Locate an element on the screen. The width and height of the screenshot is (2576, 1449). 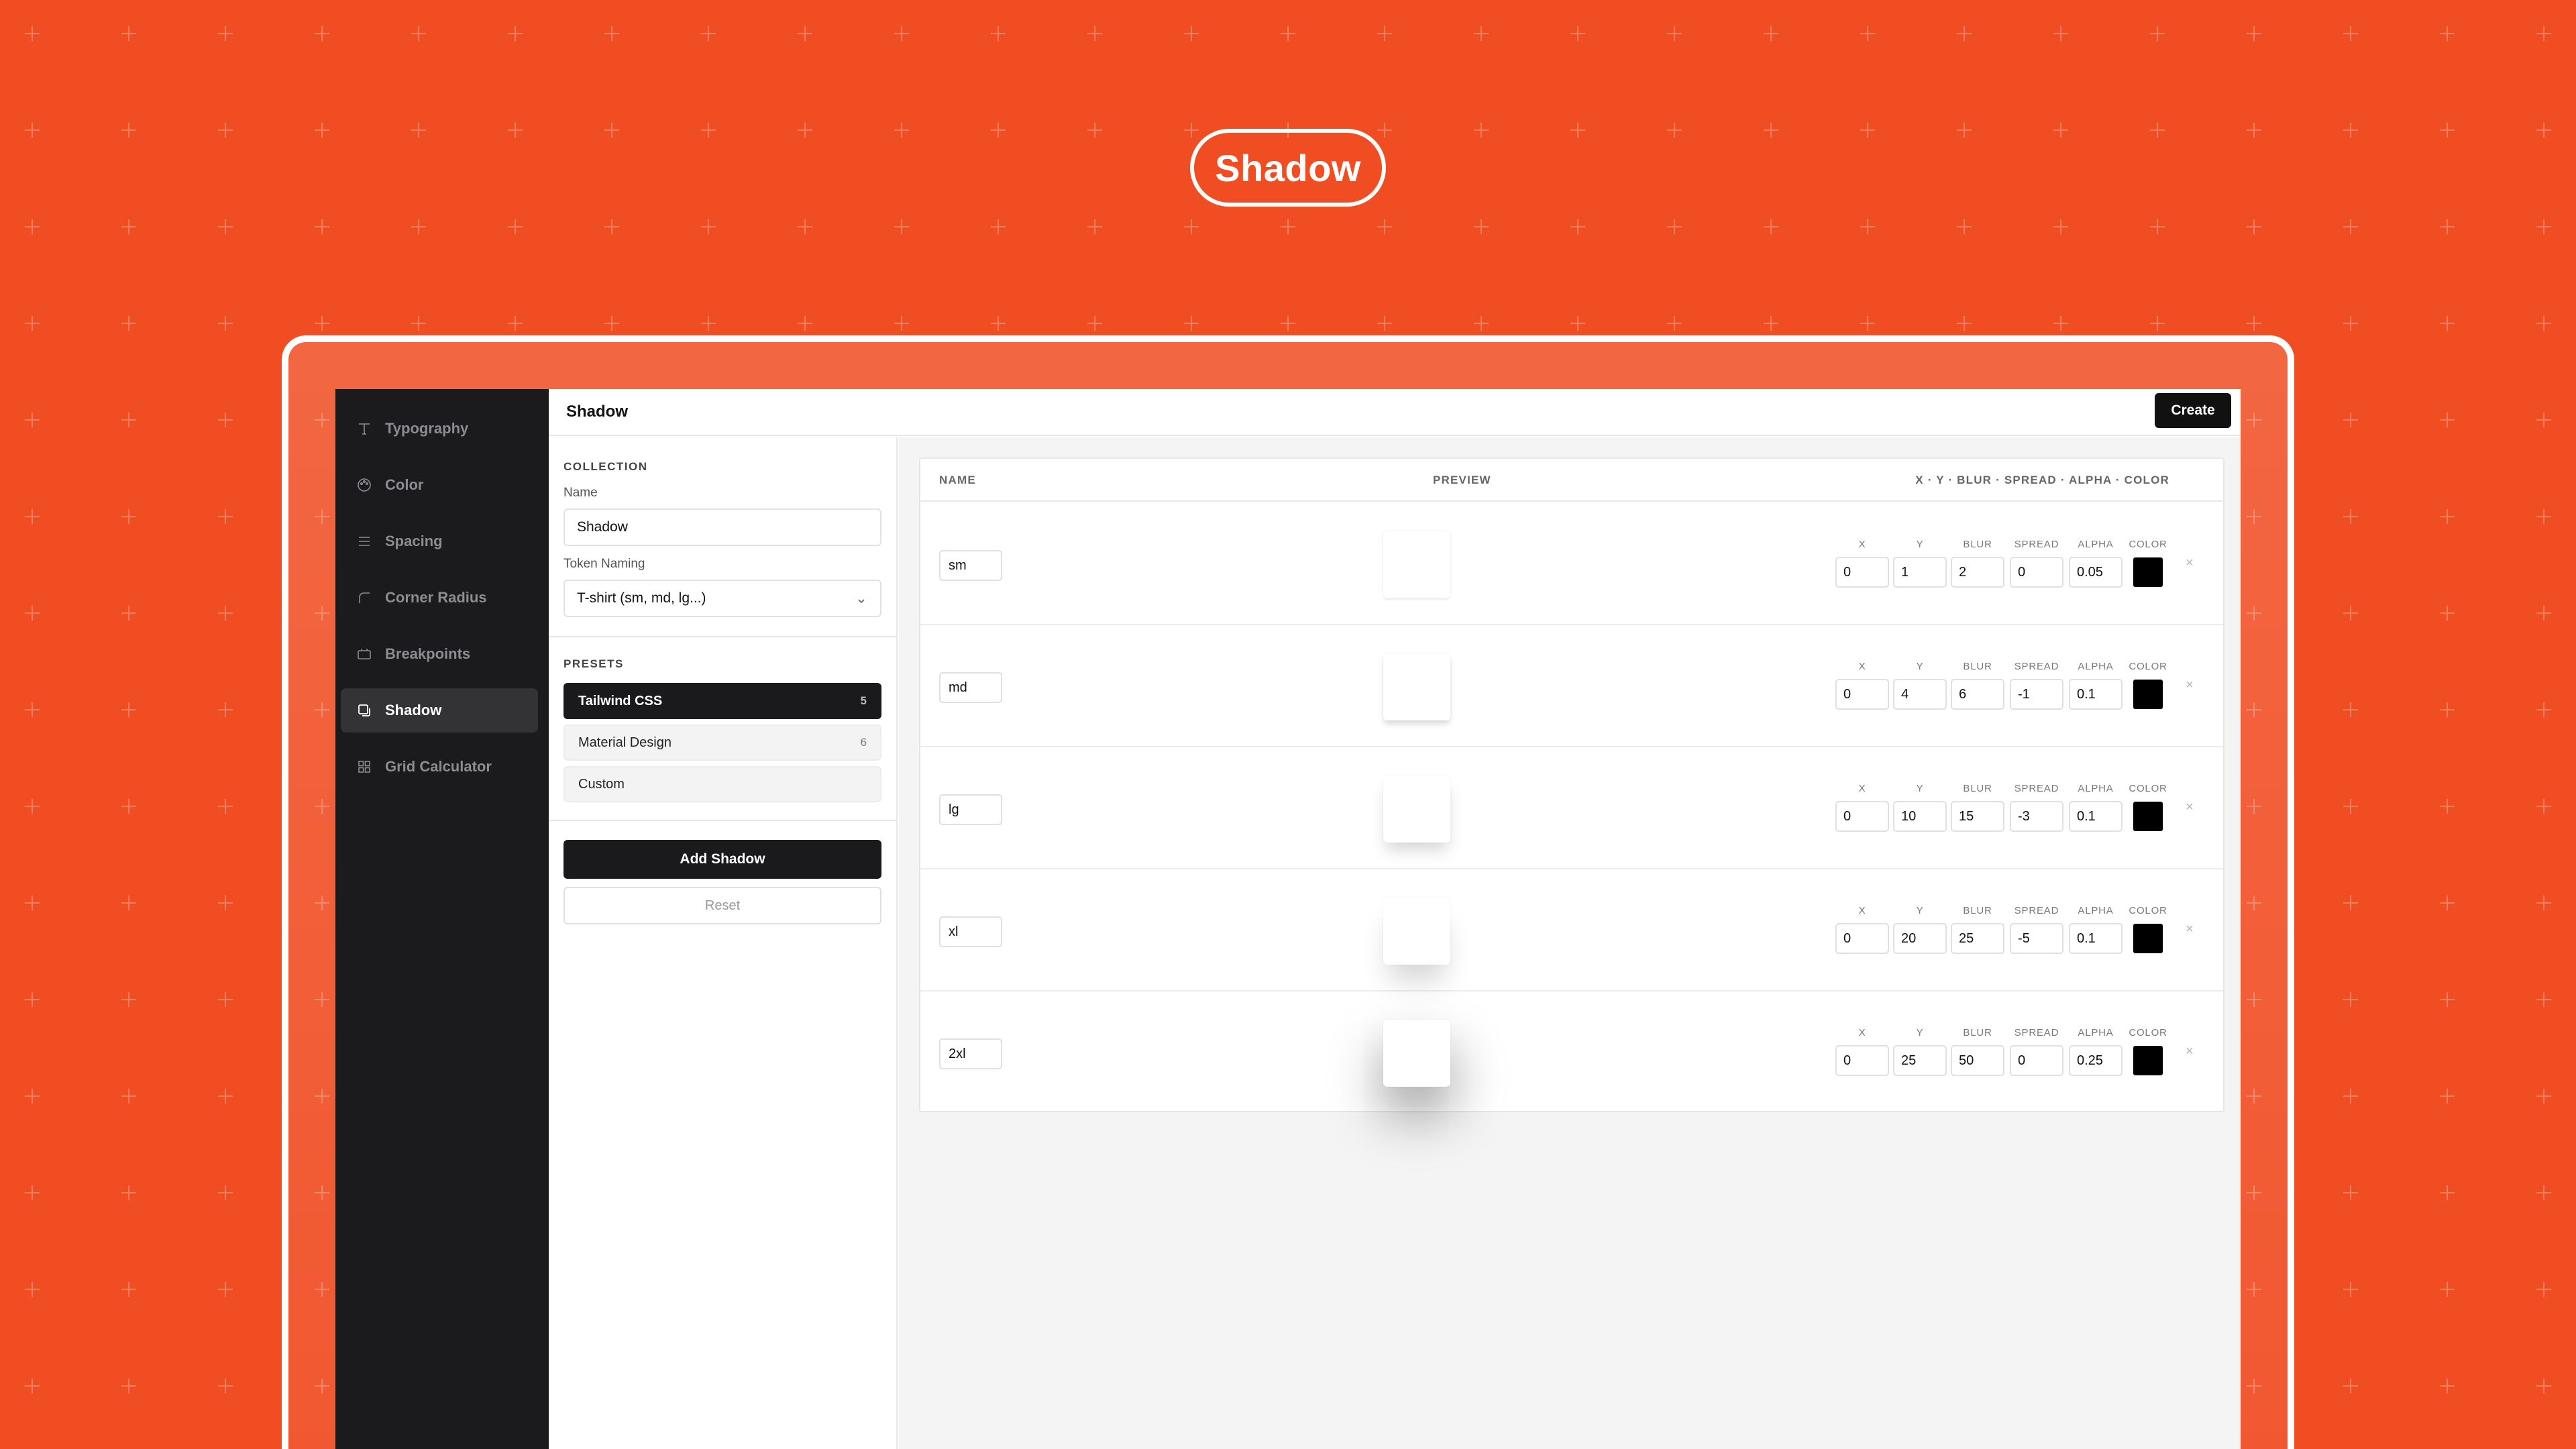
spread-input: -5 is located at coordinates (2036, 938).